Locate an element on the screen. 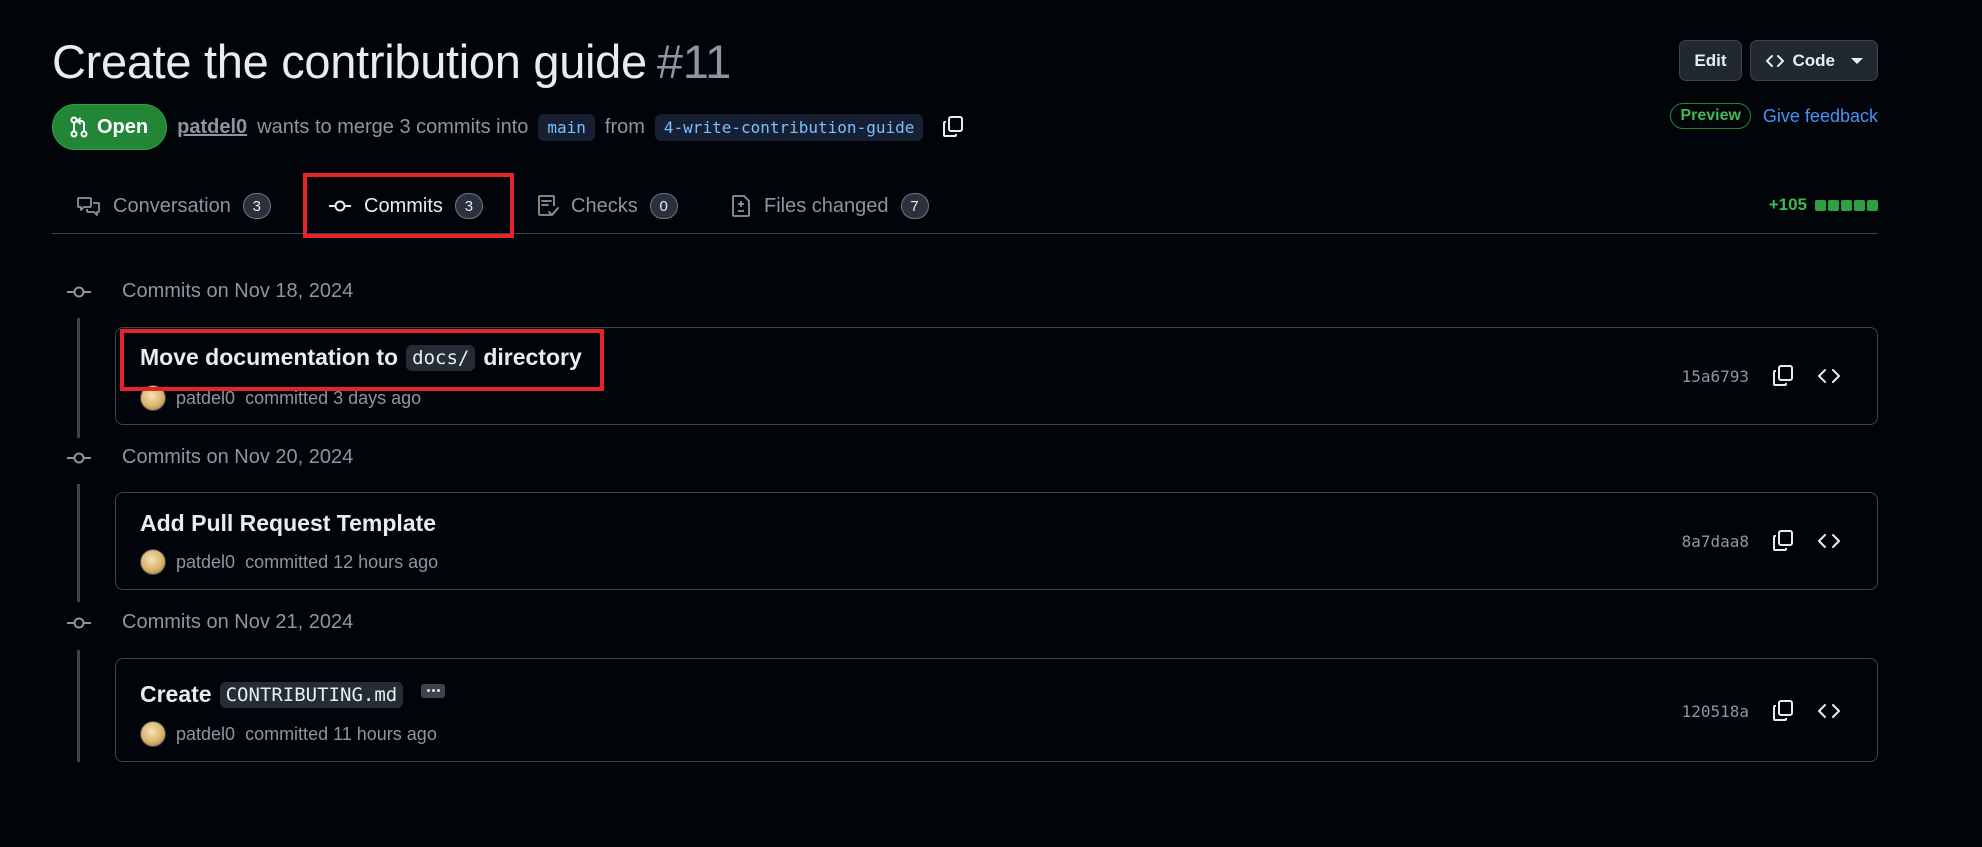  commit-sha: 15a6793 is located at coordinates (1715, 376).